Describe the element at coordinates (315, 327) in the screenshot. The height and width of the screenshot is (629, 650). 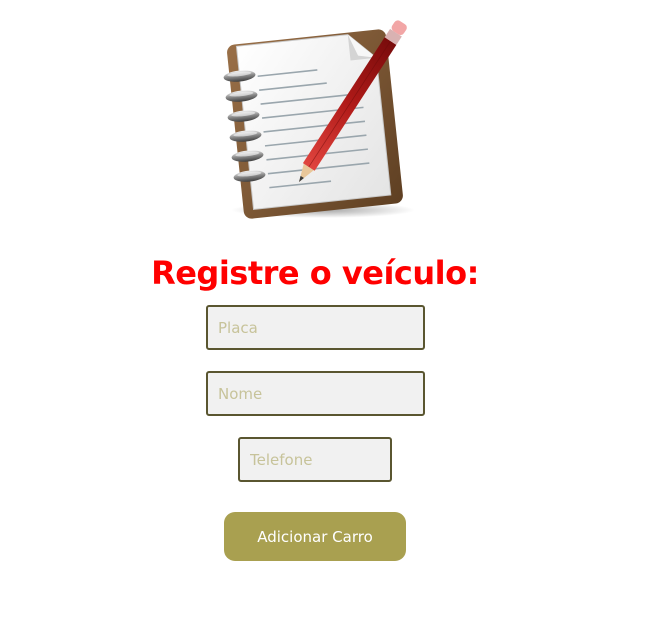
I see `placa-input` at that location.